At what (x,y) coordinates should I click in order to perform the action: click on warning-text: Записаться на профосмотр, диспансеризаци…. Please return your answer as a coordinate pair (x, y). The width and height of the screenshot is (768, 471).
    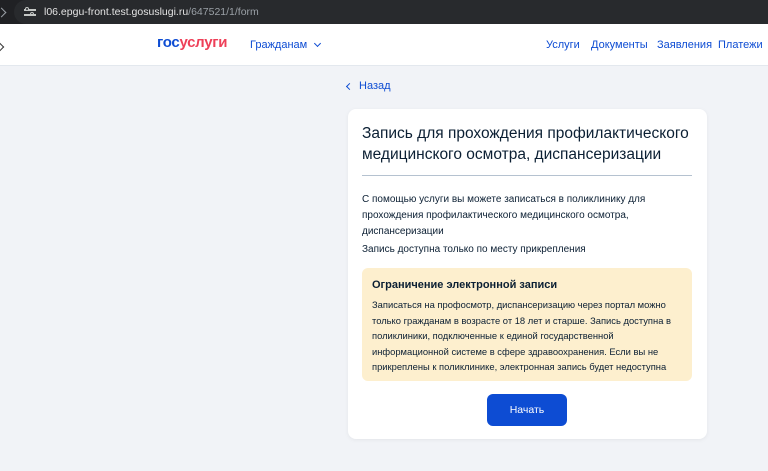
    Looking at the image, I should click on (521, 335).